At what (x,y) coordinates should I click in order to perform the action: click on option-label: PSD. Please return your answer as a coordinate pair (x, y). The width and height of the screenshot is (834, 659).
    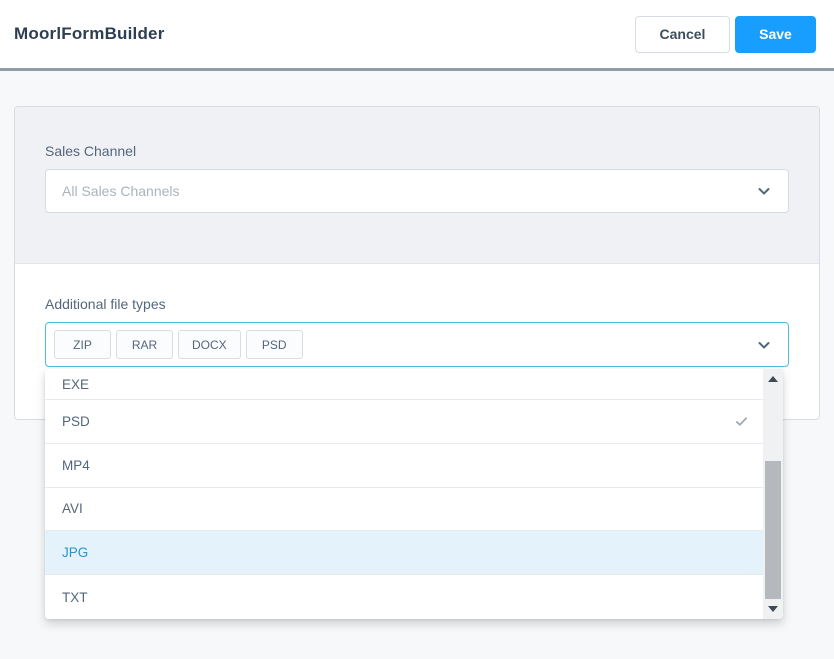
    Looking at the image, I should click on (76, 421).